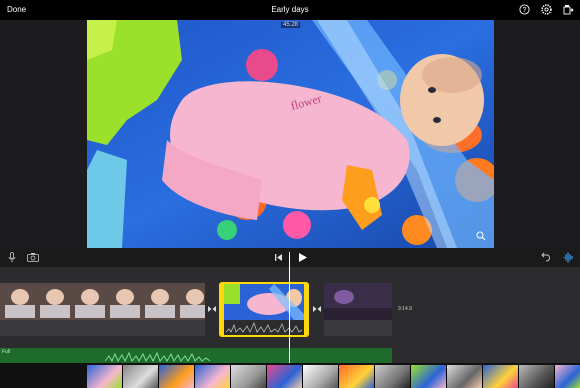  I want to click on filmstrip, so click(290, 375).